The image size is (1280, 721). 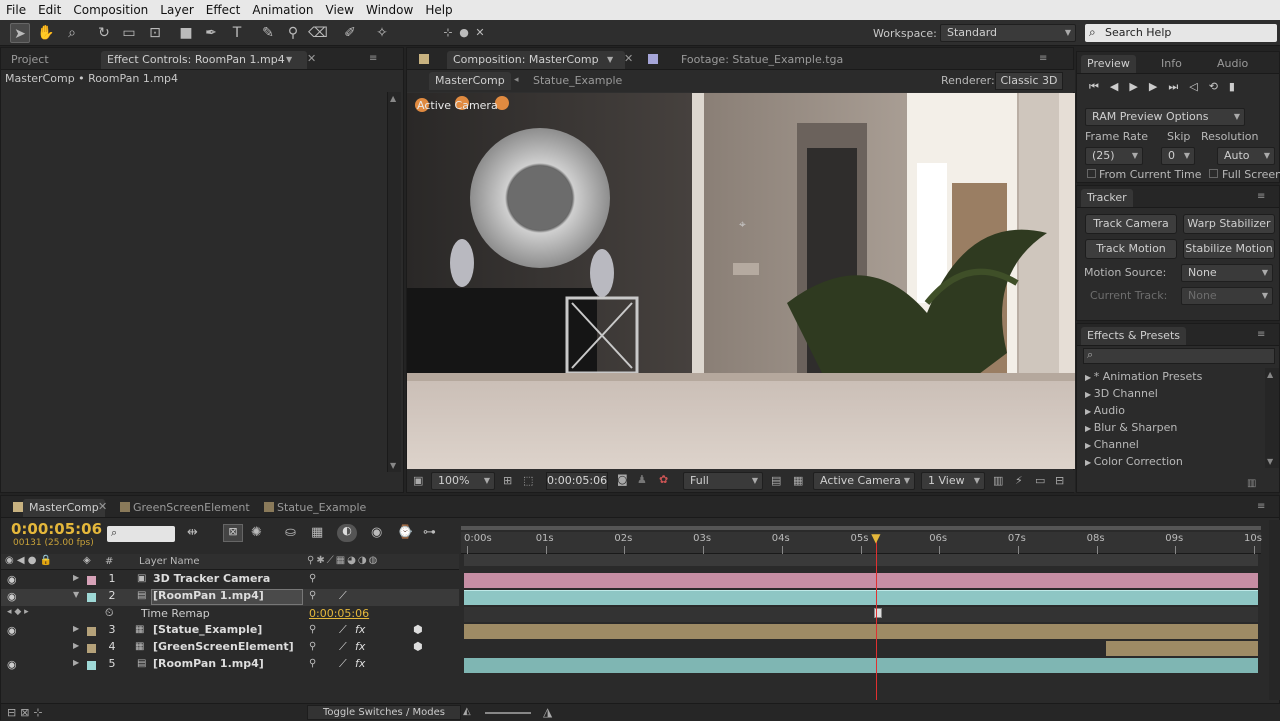 What do you see at coordinates (1158, 86) in the screenshot?
I see `next-frame-icon: ▶` at bounding box center [1158, 86].